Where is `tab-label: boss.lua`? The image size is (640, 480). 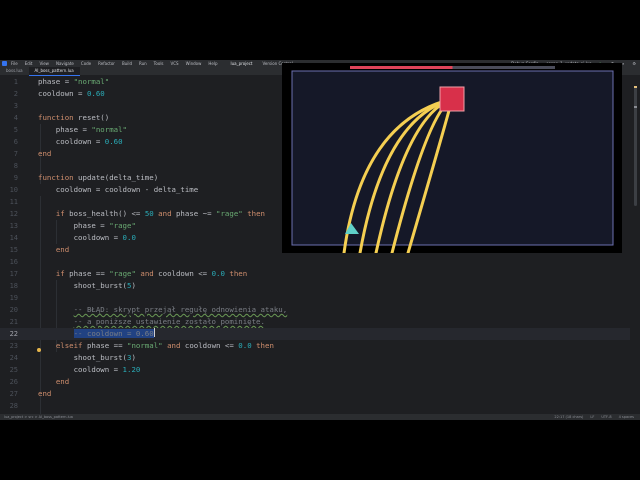 tab-label: boss.lua is located at coordinates (14, 70).